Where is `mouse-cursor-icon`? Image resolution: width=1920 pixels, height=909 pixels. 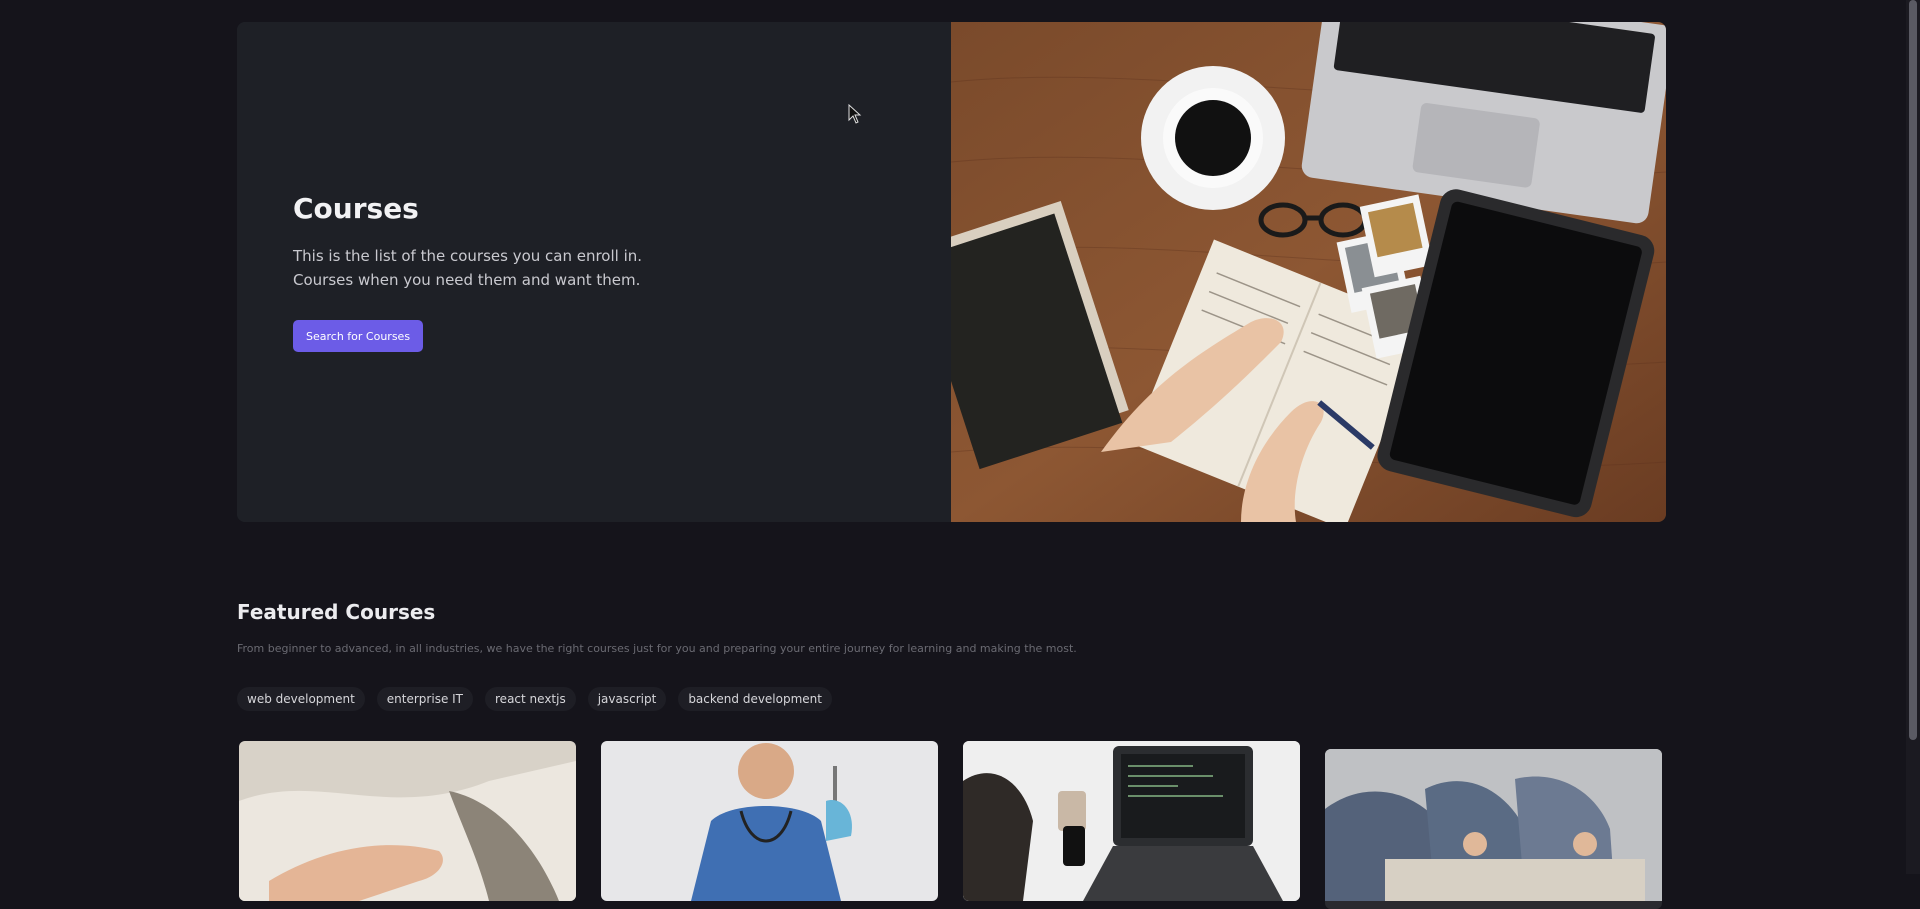
mouse-cursor-icon is located at coordinates (855, 114).